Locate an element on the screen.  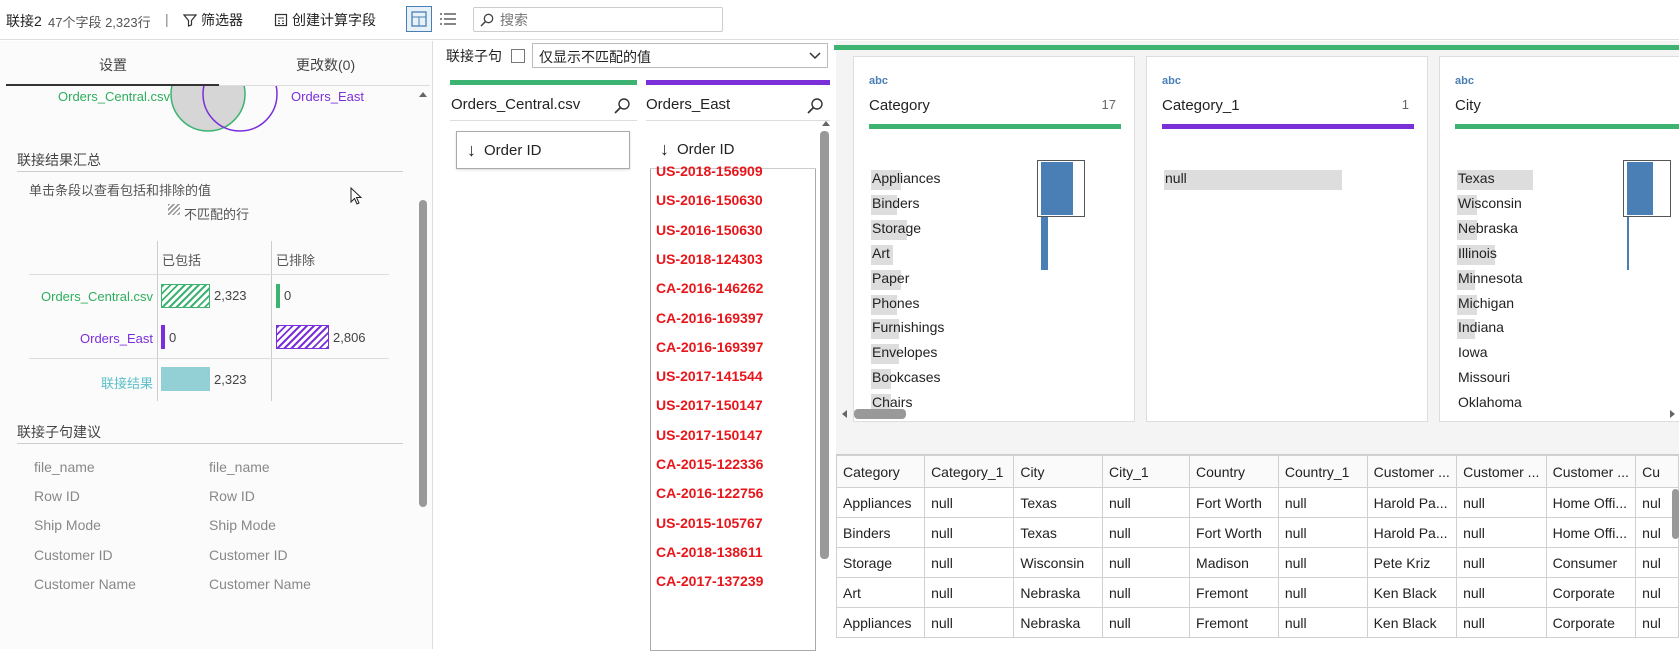
profile-card-category-1: abc Category_1 1 null is located at coordinates (1287, 239).